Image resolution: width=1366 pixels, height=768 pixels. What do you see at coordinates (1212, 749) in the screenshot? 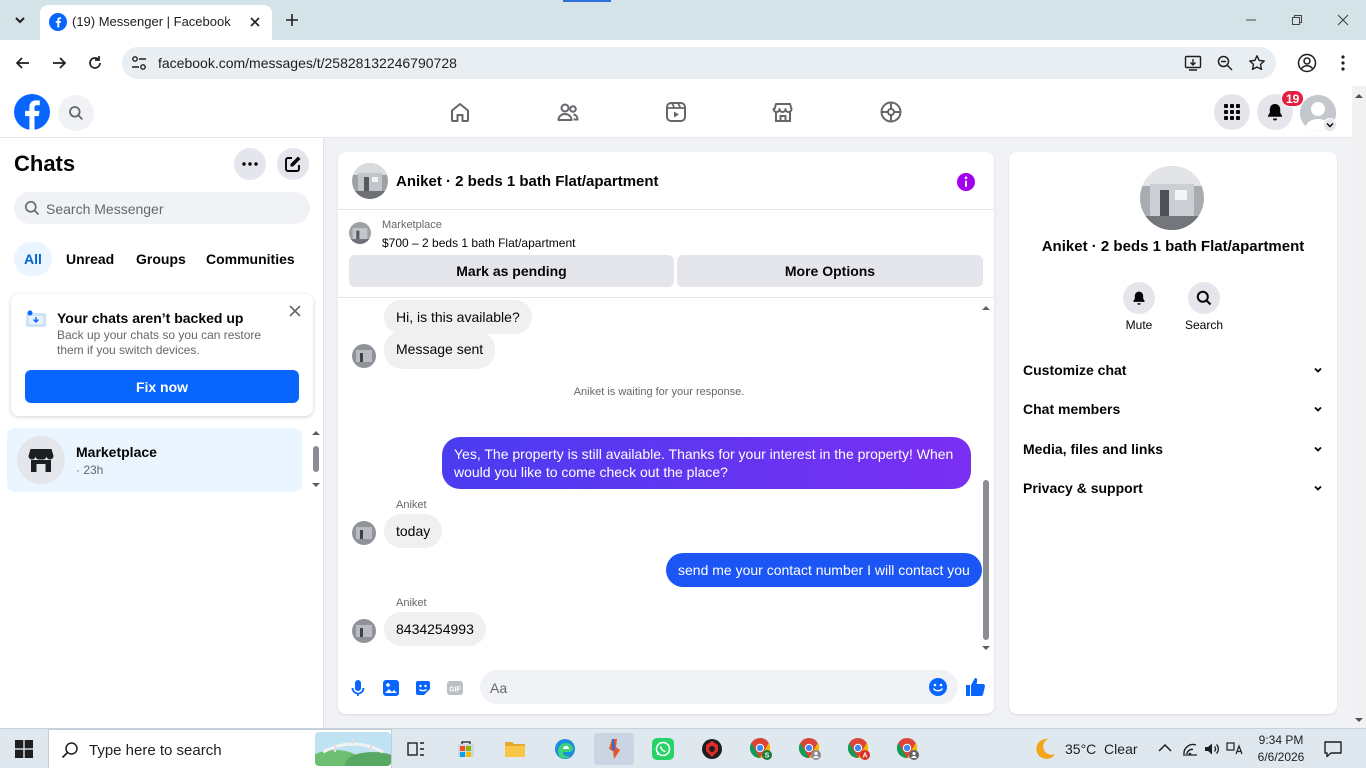
I see `volume-icon` at bounding box center [1212, 749].